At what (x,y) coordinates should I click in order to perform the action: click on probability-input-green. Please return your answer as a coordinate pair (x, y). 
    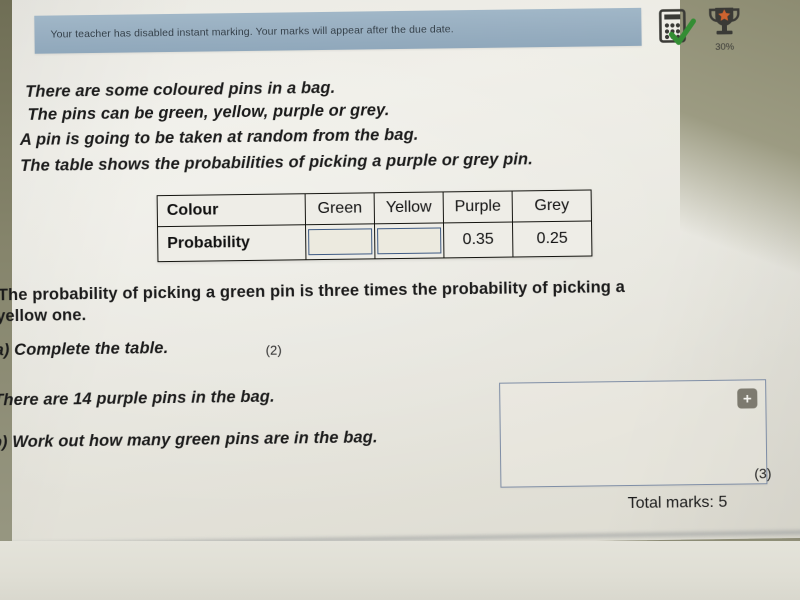
    Looking at the image, I should click on (340, 242).